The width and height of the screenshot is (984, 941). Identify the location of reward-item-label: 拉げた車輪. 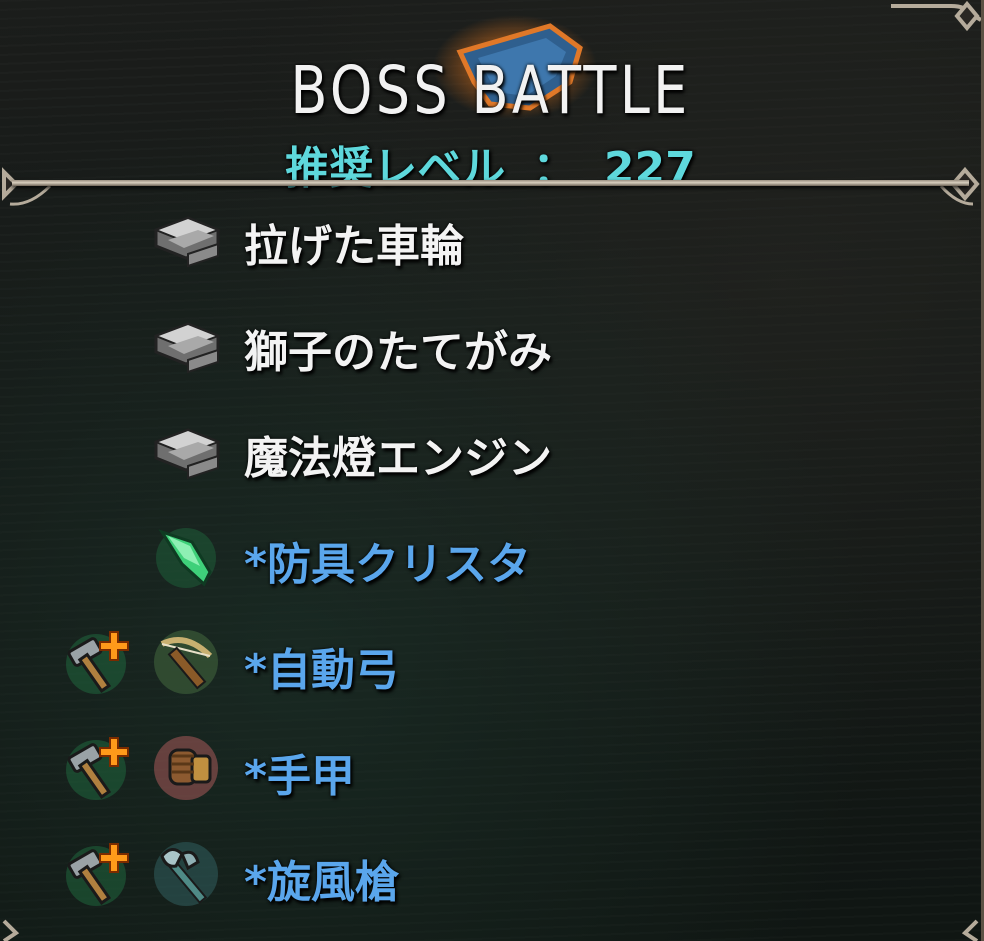
(354, 246).